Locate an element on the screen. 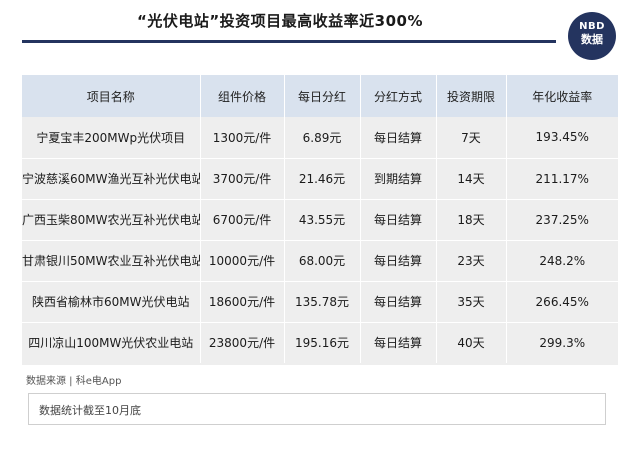  cell-daily-dividend: 135.78元 is located at coordinates (322, 301).